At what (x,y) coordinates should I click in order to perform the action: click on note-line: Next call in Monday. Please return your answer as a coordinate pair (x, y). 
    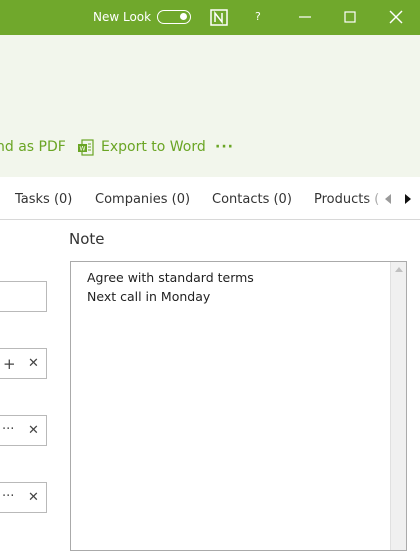
    Looking at the image, I should click on (149, 296).